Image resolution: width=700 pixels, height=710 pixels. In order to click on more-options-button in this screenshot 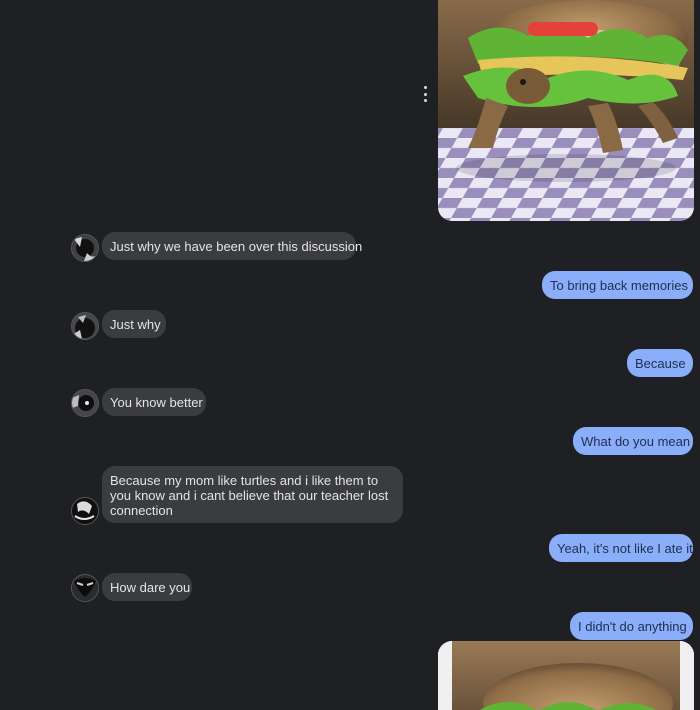, I will do `click(425, 94)`.